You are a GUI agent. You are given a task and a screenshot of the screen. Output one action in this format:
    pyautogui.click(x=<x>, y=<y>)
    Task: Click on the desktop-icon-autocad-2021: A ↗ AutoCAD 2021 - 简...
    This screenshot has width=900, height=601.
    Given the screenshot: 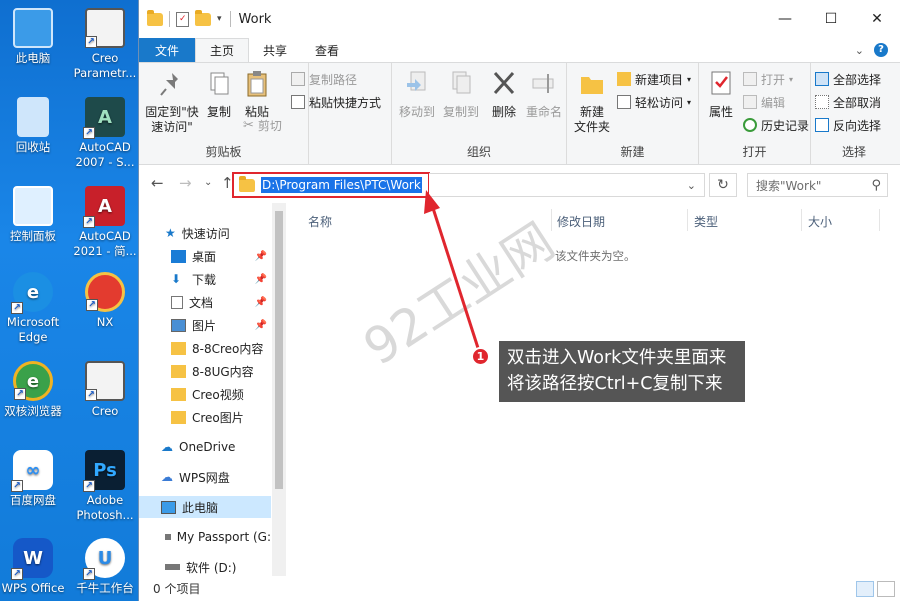 What is the action you would take?
    pyautogui.click(x=105, y=222)
    